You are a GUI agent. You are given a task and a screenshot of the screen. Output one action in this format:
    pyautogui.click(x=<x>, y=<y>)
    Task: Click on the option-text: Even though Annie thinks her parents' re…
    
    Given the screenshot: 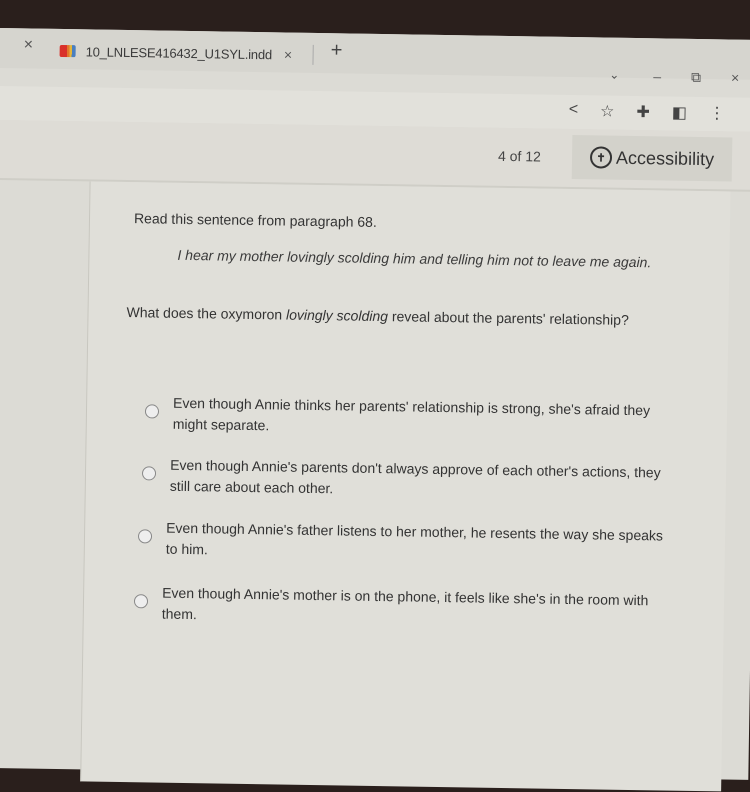 What is the action you would take?
    pyautogui.click(x=411, y=414)
    